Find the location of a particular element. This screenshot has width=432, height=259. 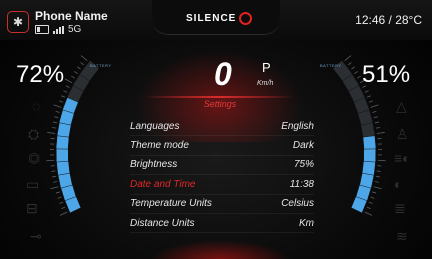

lock-icon: ⊟ is located at coordinates (32, 208).